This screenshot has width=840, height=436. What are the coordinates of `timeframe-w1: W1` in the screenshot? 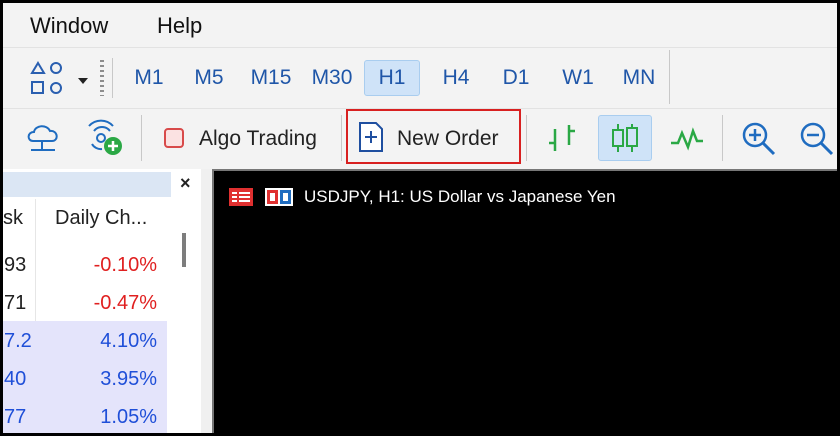 It's located at (578, 78).